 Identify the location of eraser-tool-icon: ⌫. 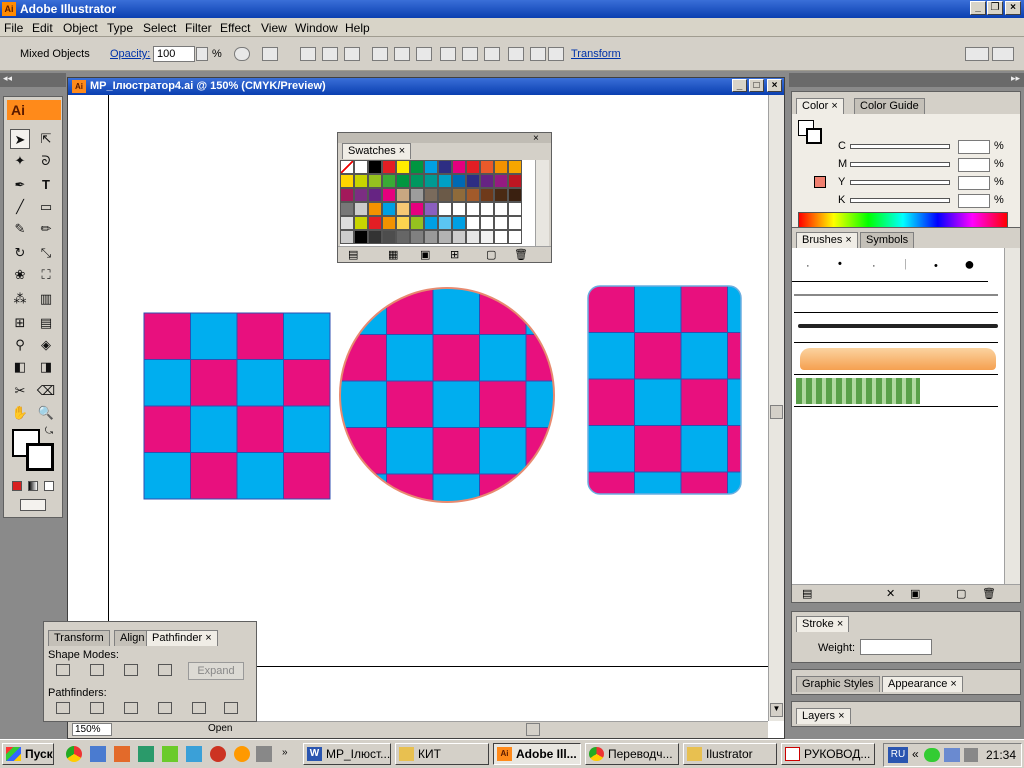
(46, 391).